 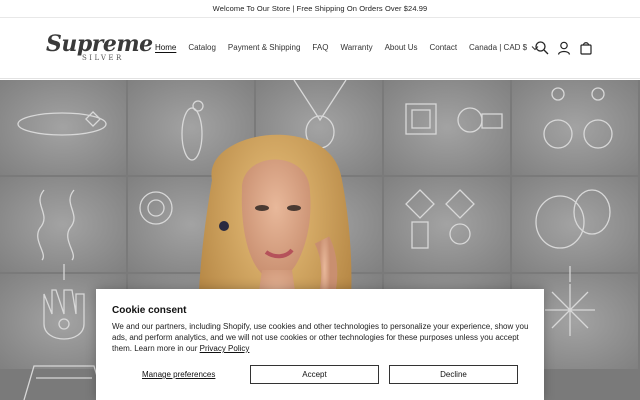 I want to click on country-selector: Canada | CAD $, so click(x=504, y=47).